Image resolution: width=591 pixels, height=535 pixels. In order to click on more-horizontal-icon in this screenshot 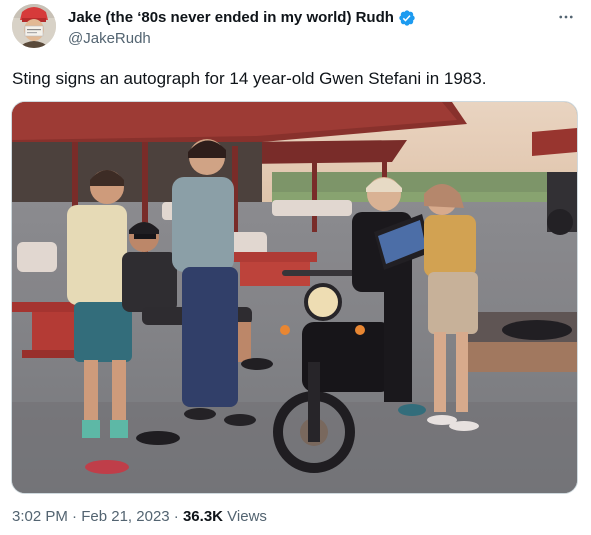, I will do `click(566, 17)`.